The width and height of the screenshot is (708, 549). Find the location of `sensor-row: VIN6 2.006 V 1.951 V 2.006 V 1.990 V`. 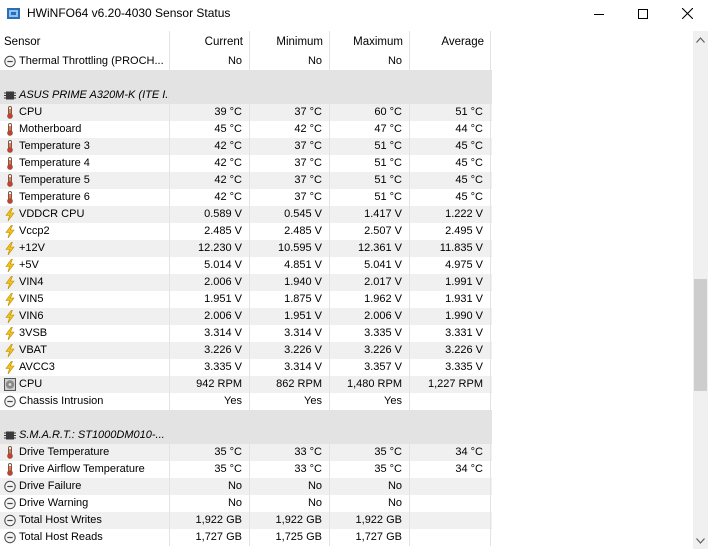

sensor-row: VIN6 2.006 V 1.951 V 2.006 V 1.990 V is located at coordinates (246, 316).